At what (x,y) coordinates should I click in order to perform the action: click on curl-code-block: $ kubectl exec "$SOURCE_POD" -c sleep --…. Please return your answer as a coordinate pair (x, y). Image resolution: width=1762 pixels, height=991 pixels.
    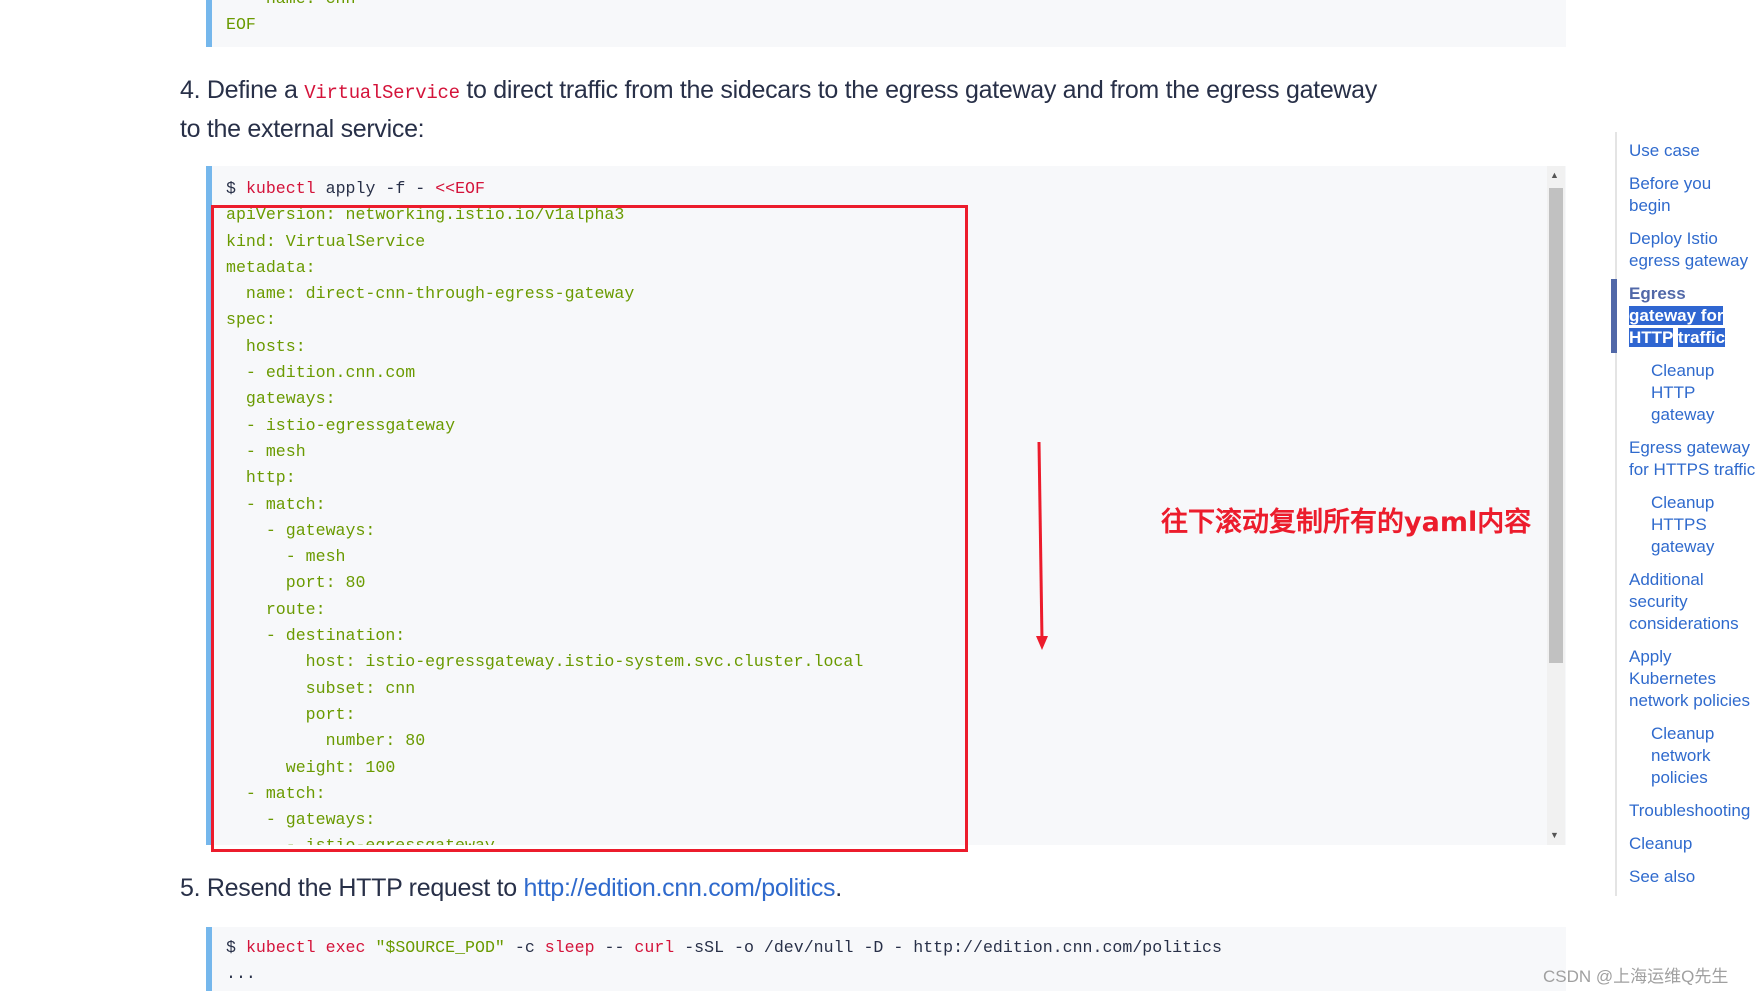
    Looking at the image, I should click on (886, 959).